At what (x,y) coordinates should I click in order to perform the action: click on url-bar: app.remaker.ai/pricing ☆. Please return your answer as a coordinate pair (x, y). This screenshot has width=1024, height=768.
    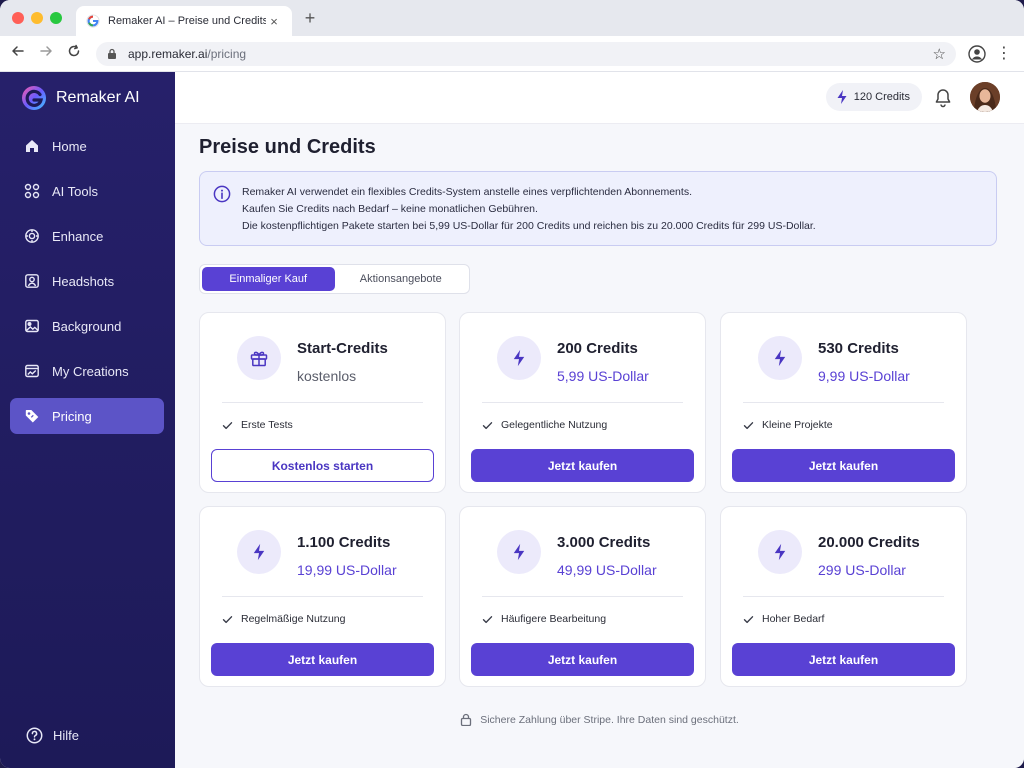
    Looking at the image, I should click on (526, 54).